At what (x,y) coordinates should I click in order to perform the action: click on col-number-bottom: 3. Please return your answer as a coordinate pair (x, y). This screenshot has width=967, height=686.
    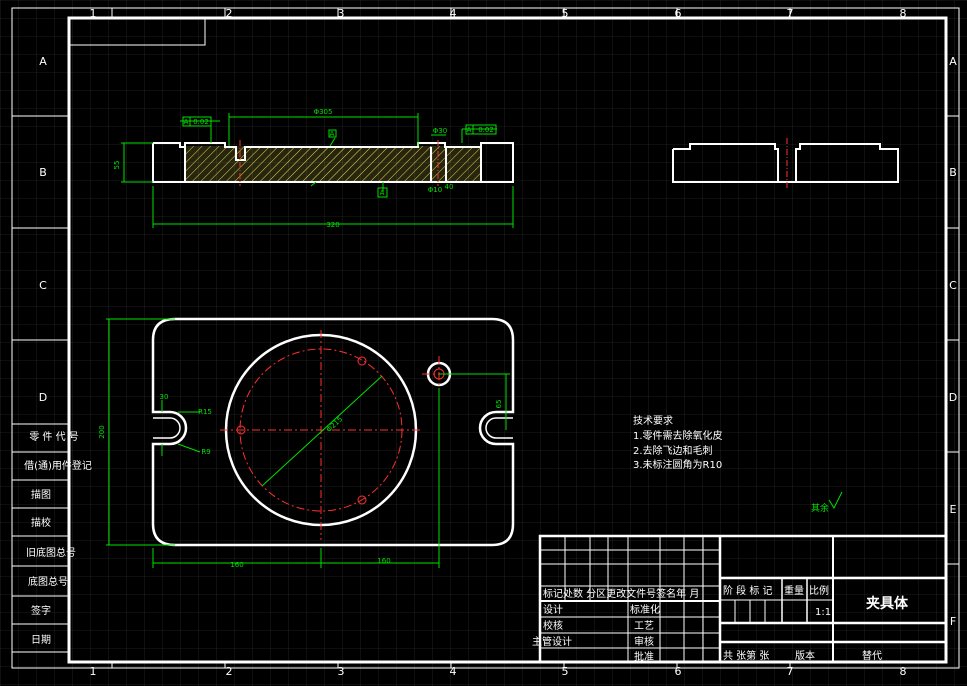
    Looking at the image, I should click on (341, 671).